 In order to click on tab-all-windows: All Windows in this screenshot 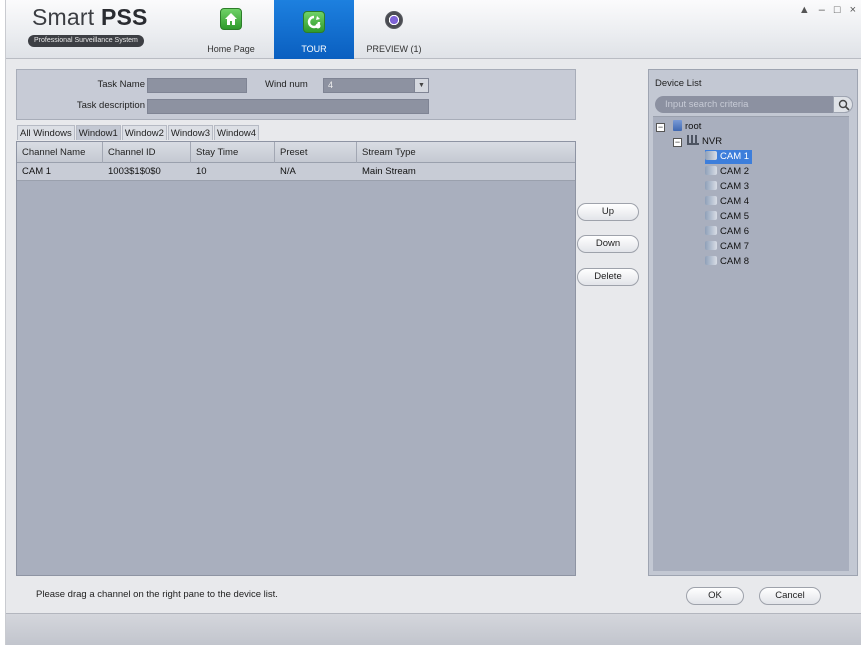, I will do `click(46, 132)`.